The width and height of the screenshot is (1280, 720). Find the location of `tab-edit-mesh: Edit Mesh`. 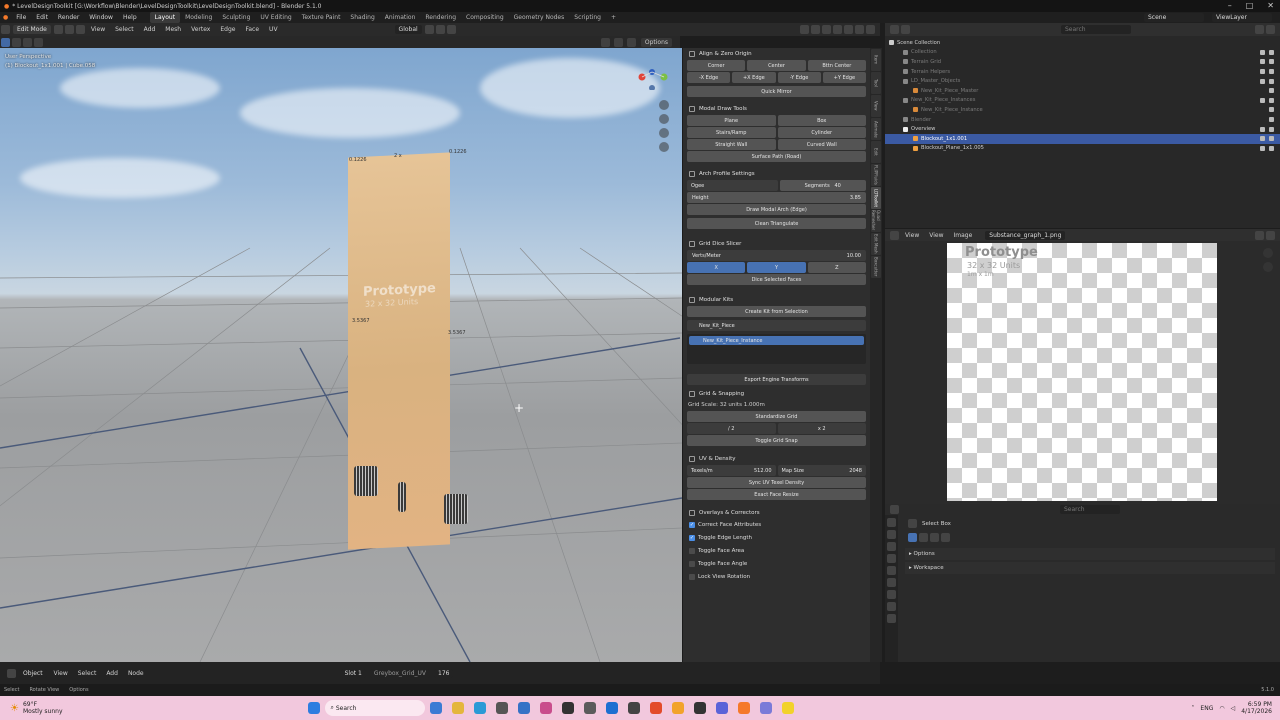

tab-edit-mesh: Edit Mesh is located at coordinates (876, 244).